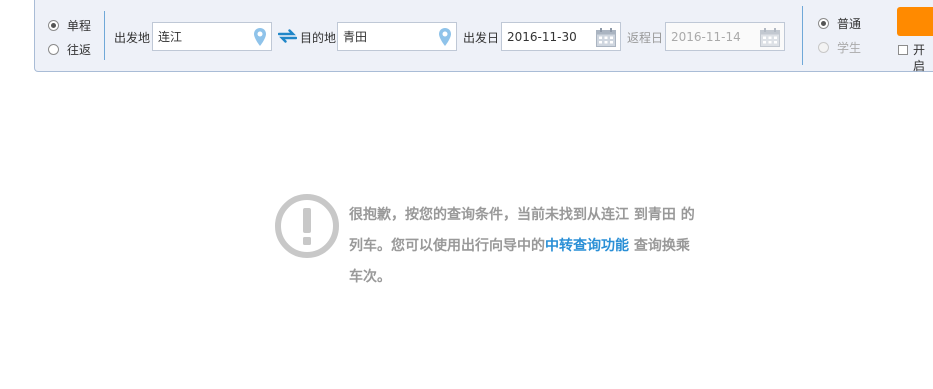  Describe the element at coordinates (638, 215) in the screenshot. I see `message-text: 到` at that location.